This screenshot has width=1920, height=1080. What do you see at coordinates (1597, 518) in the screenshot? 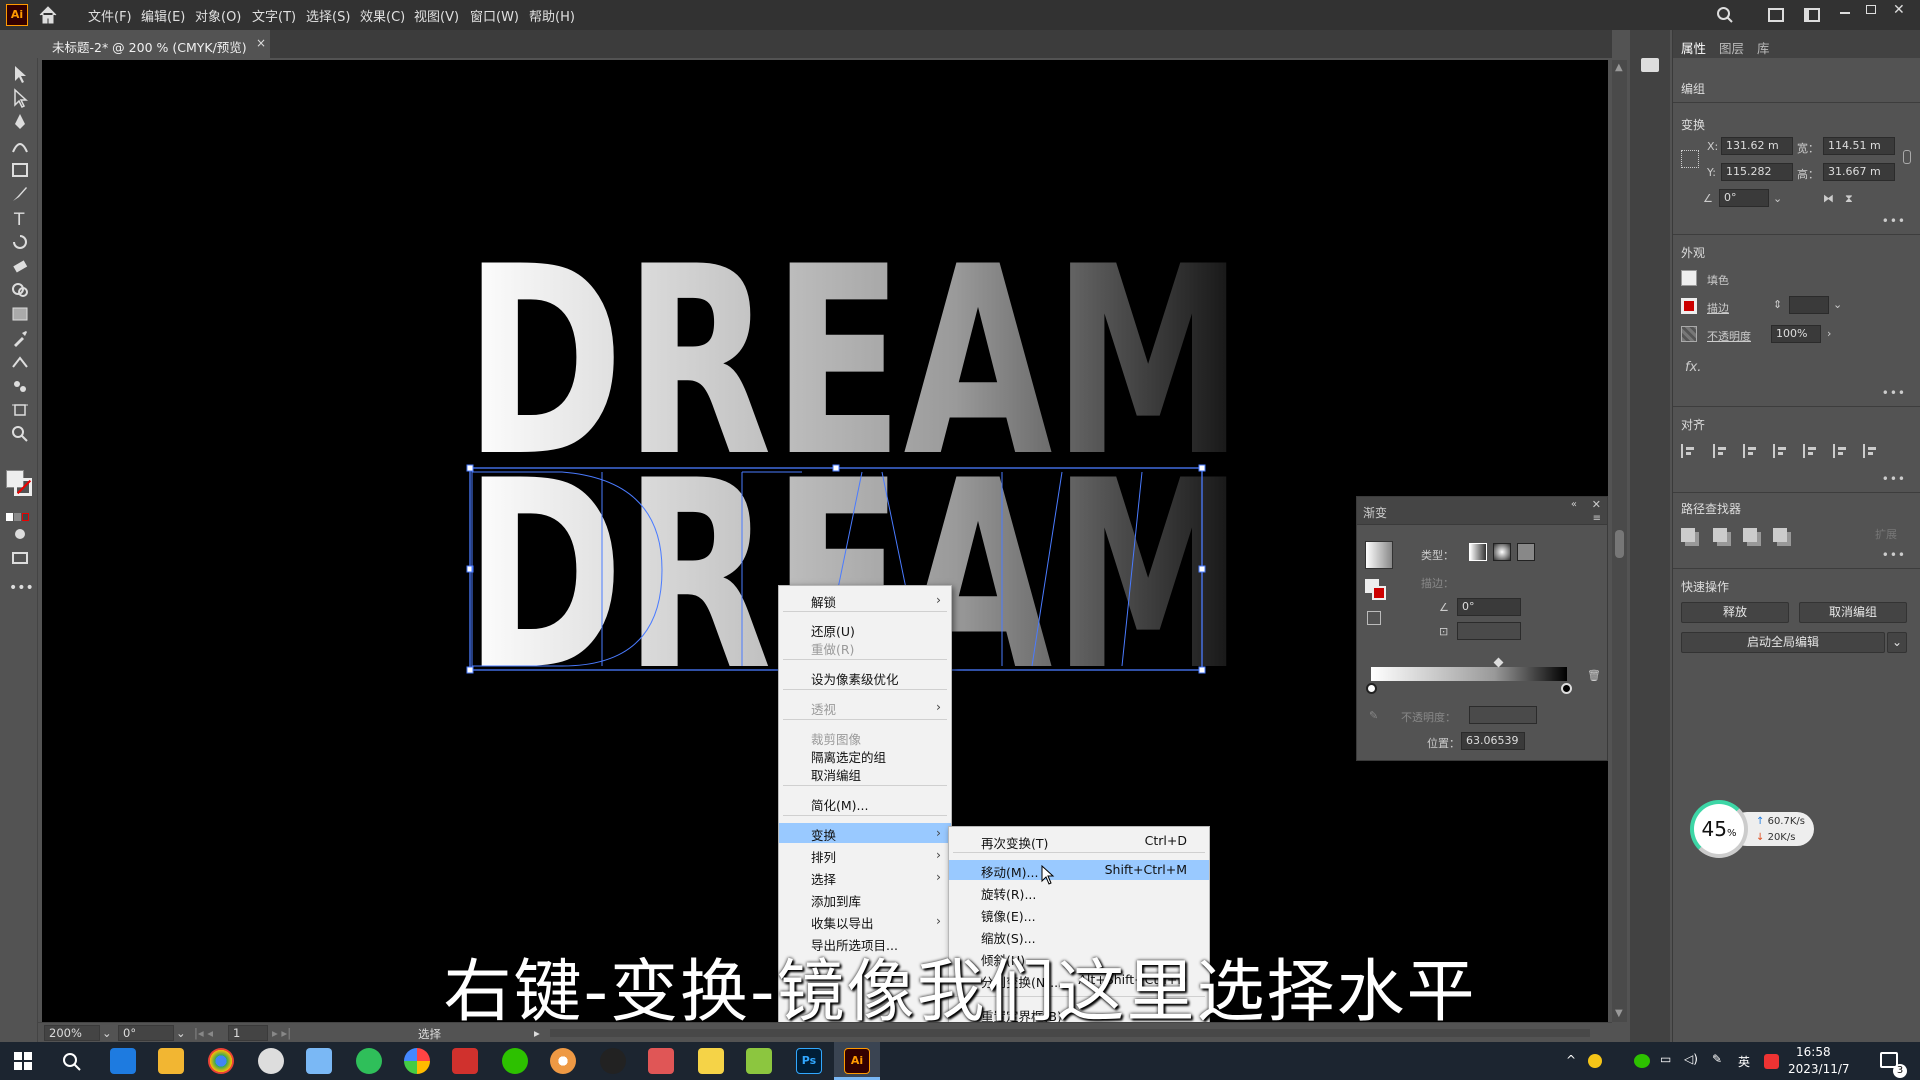
I see `panel-menu-icon: ≡` at bounding box center [1597, 518].